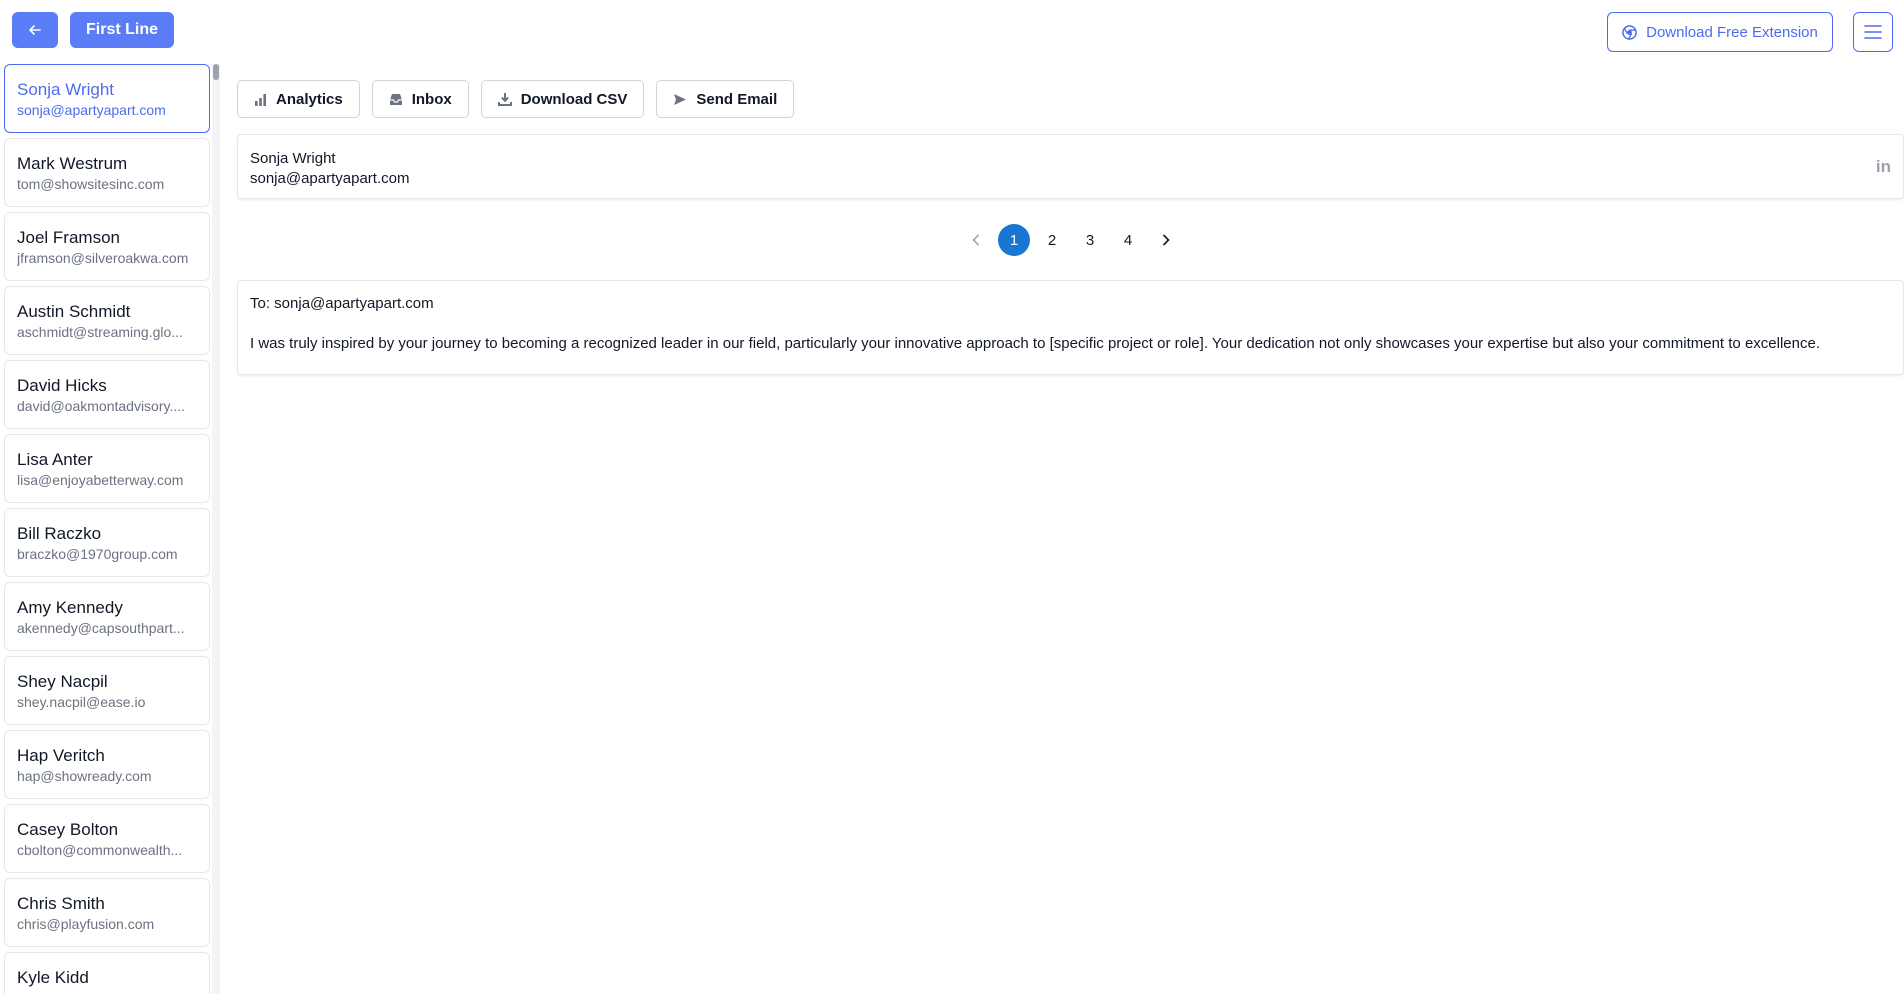  I want to click on contact-name: Bill Raczko, so click(59, 533).